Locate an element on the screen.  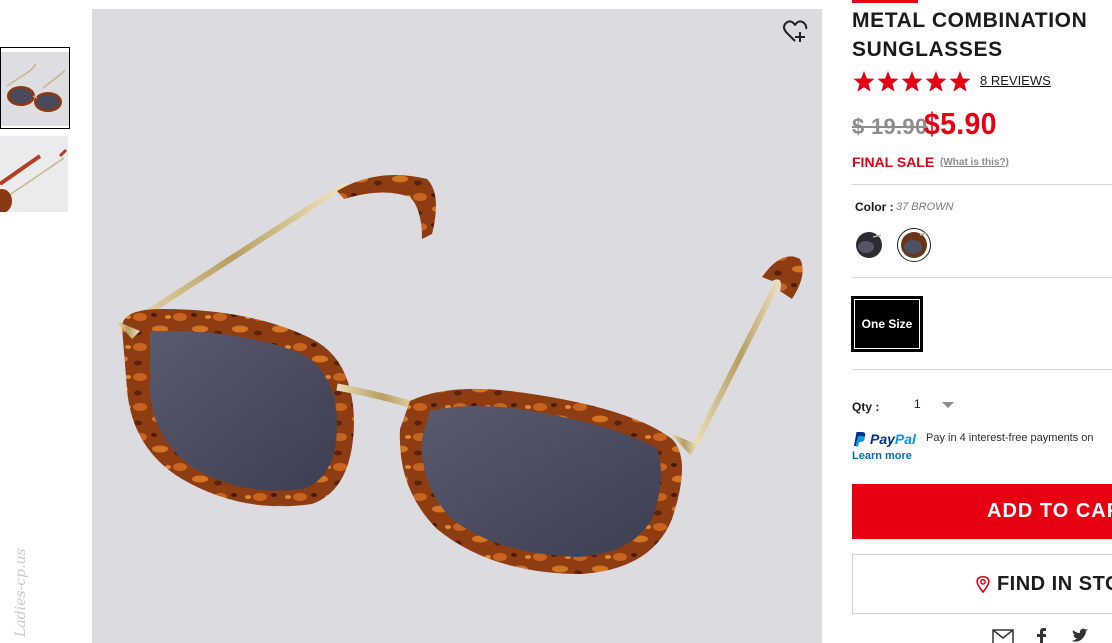
product-title-line1: METAL COMBINATION is located at coordinates (970, 20).